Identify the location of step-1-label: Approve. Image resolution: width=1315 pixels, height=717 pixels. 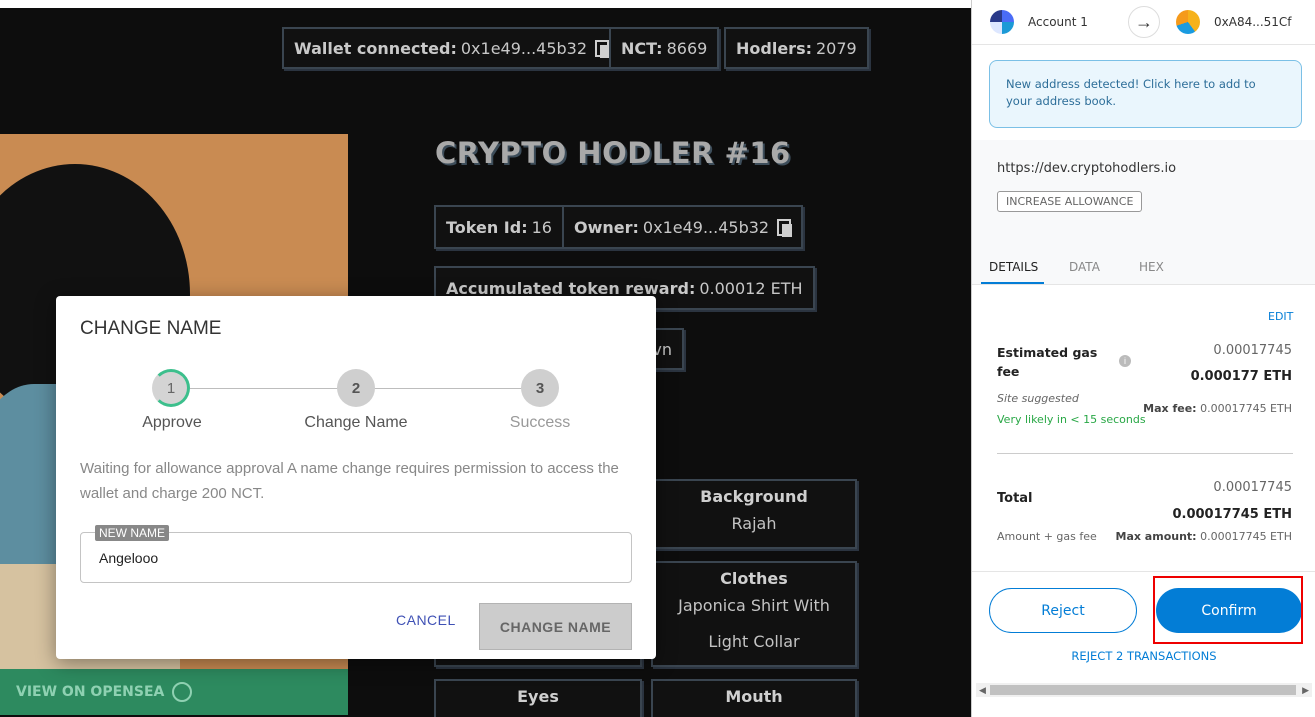
(172, 422).